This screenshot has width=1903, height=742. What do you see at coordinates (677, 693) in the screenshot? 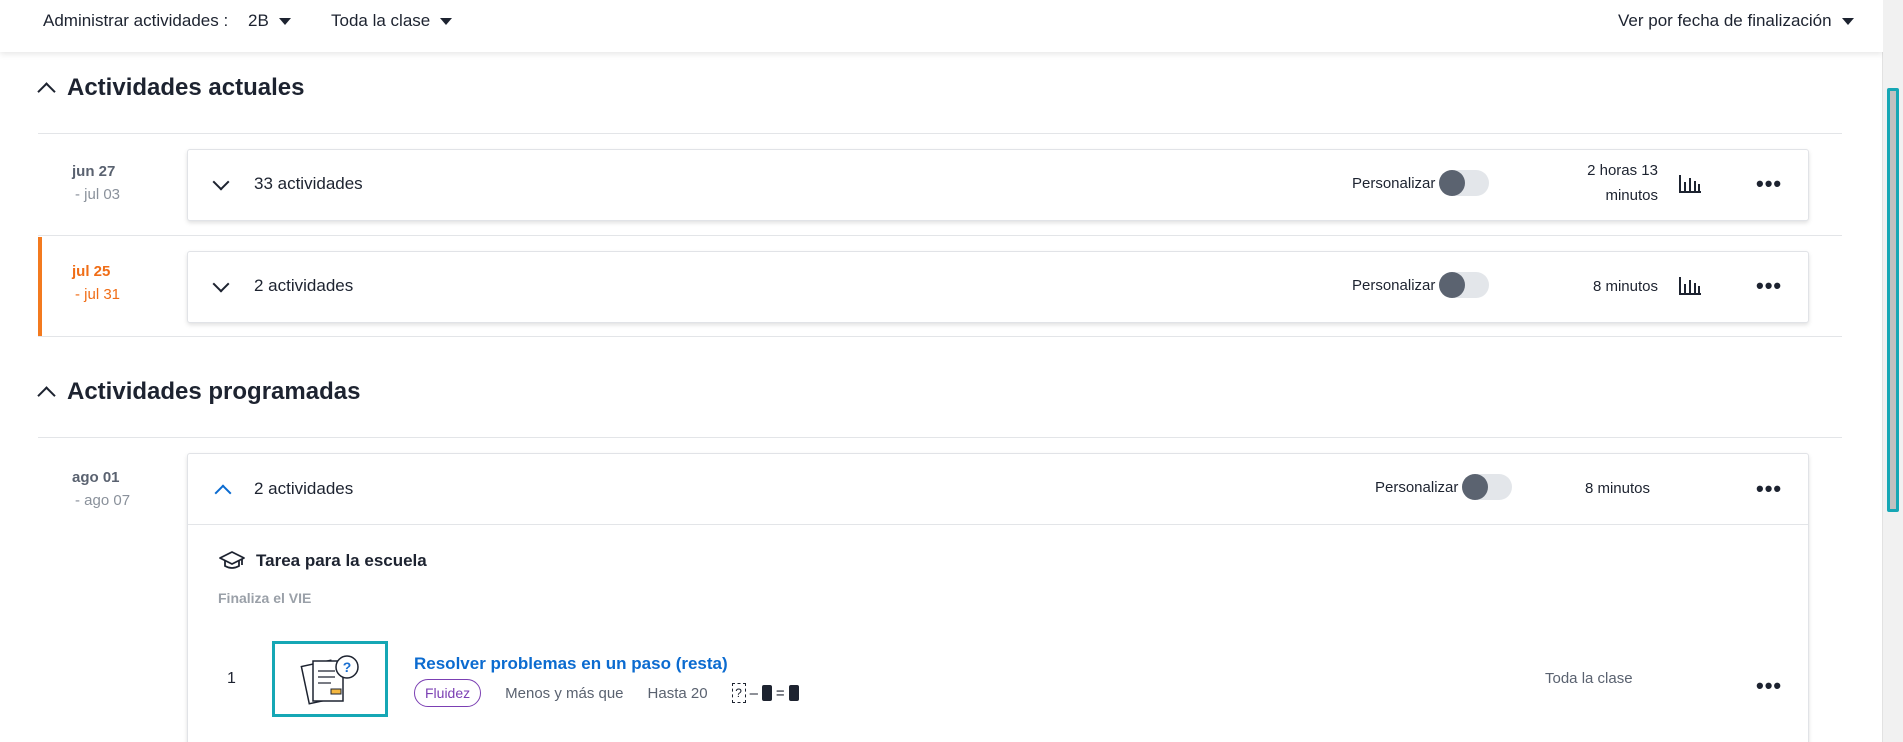
I see `range-label: Hasta 20` at bounding box center [677, 693].